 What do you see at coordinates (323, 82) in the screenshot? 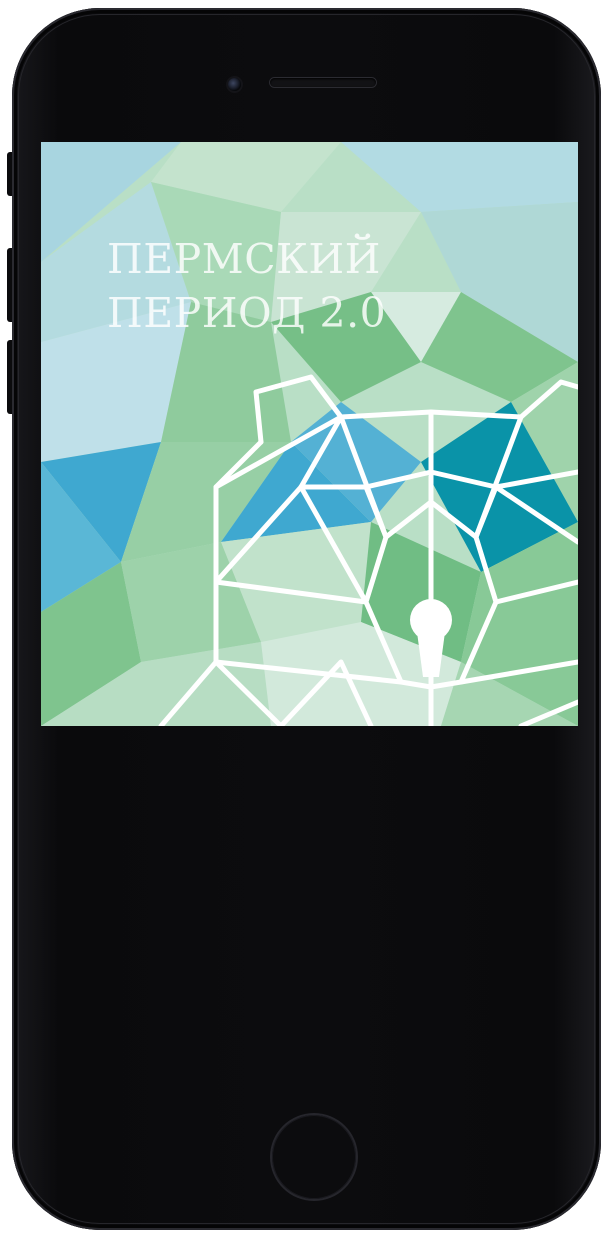
I see `earpiece-speaker` at bounding box center [323, 82].